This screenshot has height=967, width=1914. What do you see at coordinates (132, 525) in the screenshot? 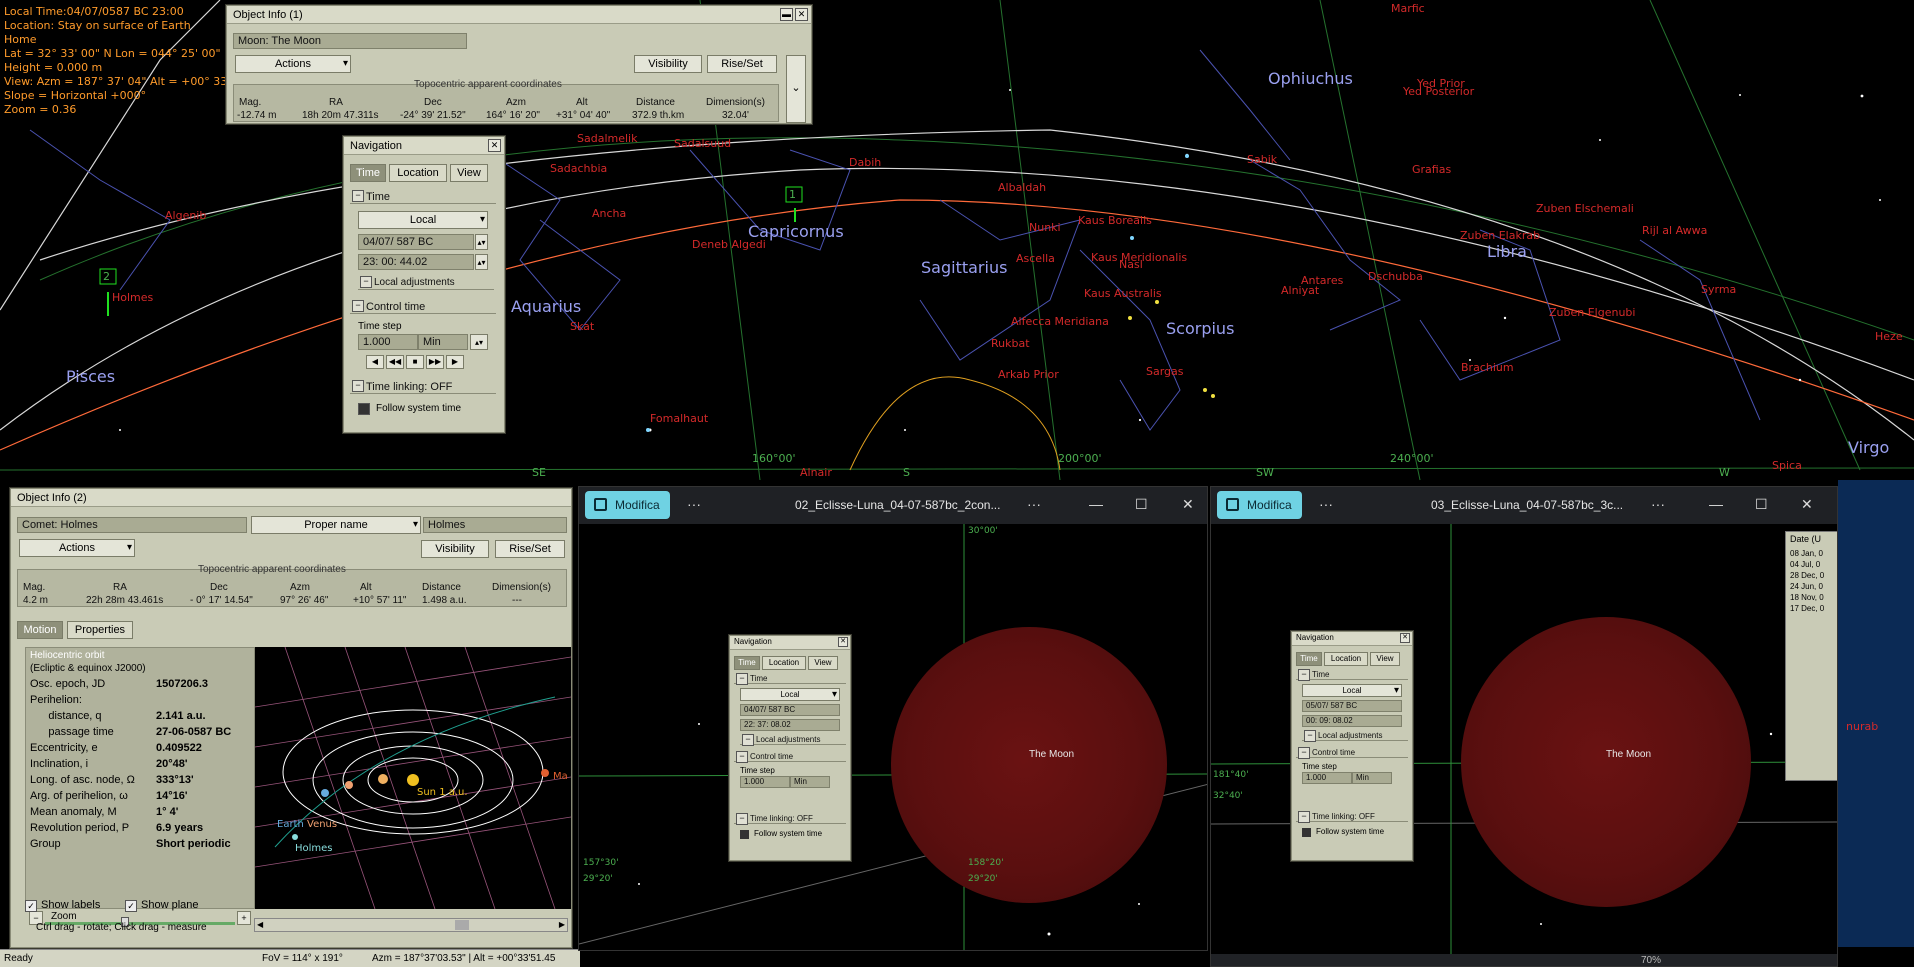
I see `object-name-field: Comet: Holmes` at bounding box center [132, 525].